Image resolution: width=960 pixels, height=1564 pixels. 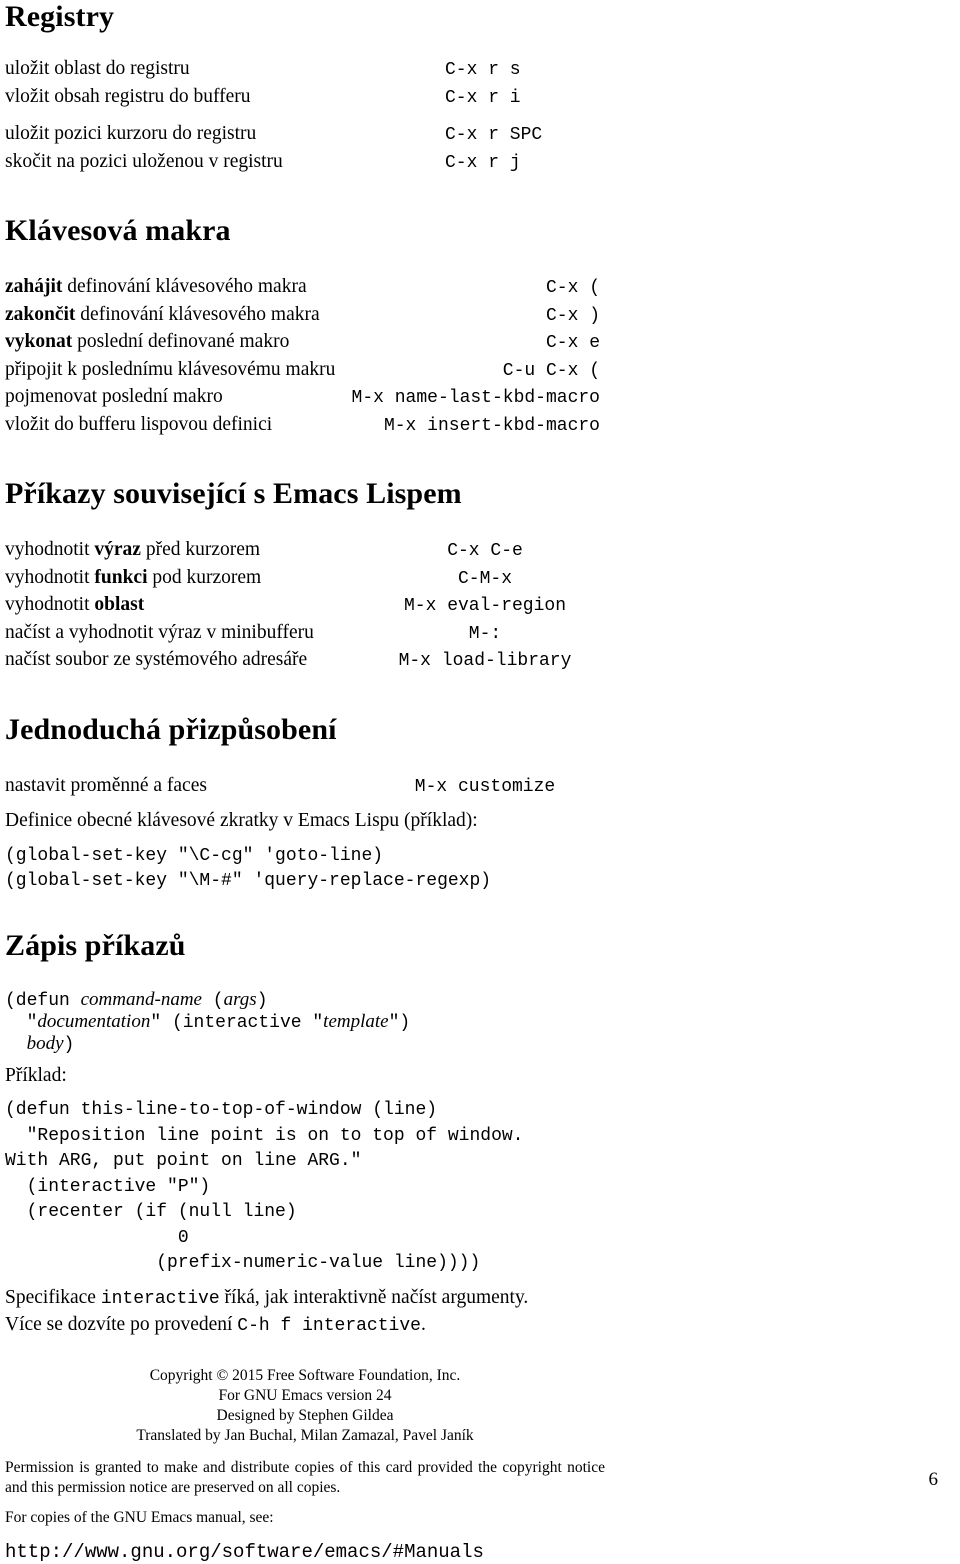 What do you see at coordinates (160, 1298) in the screenshot?
I see `note-mono-1: interactive` at bounding box center [160, 1298].